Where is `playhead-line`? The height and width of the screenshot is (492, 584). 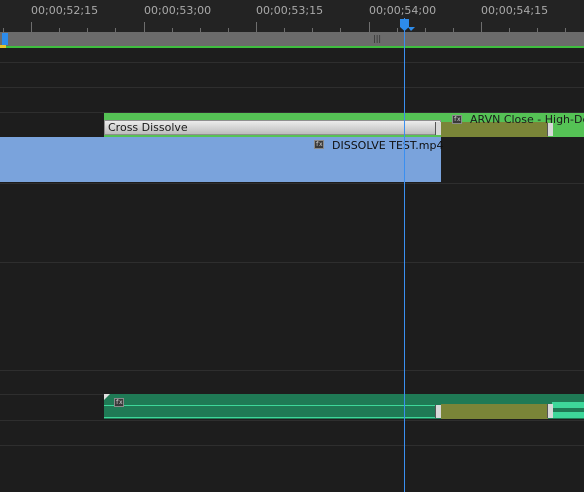
playhead-line is located at coordinates (404, 255).